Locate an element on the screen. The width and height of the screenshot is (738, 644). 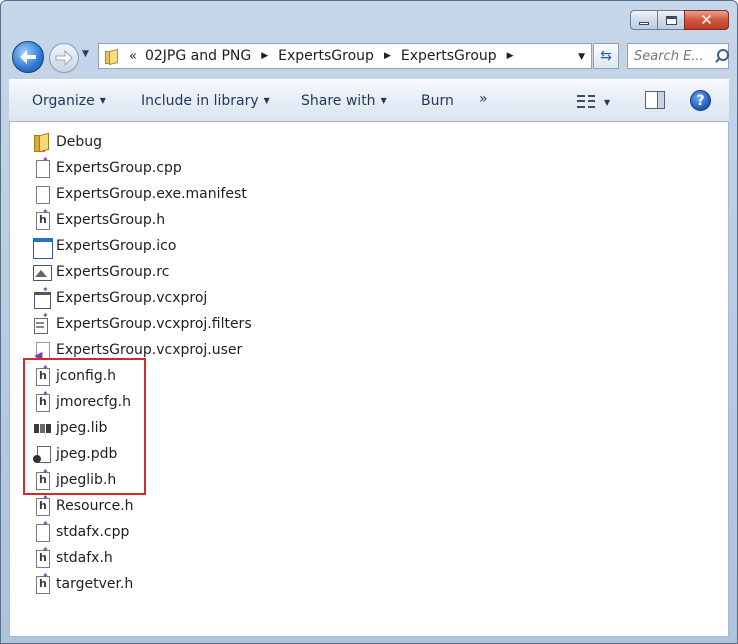
file-item: h stdafx.h is located at coordinates (142, 558).